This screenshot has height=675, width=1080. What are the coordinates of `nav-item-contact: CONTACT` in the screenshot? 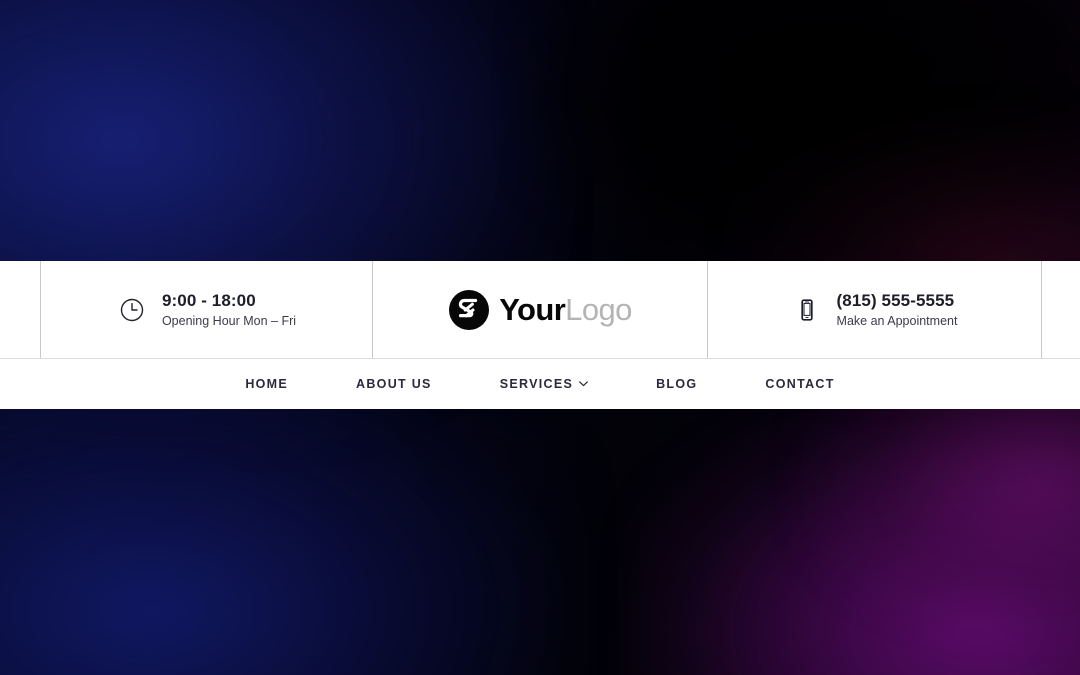 It's located at (799, 384).